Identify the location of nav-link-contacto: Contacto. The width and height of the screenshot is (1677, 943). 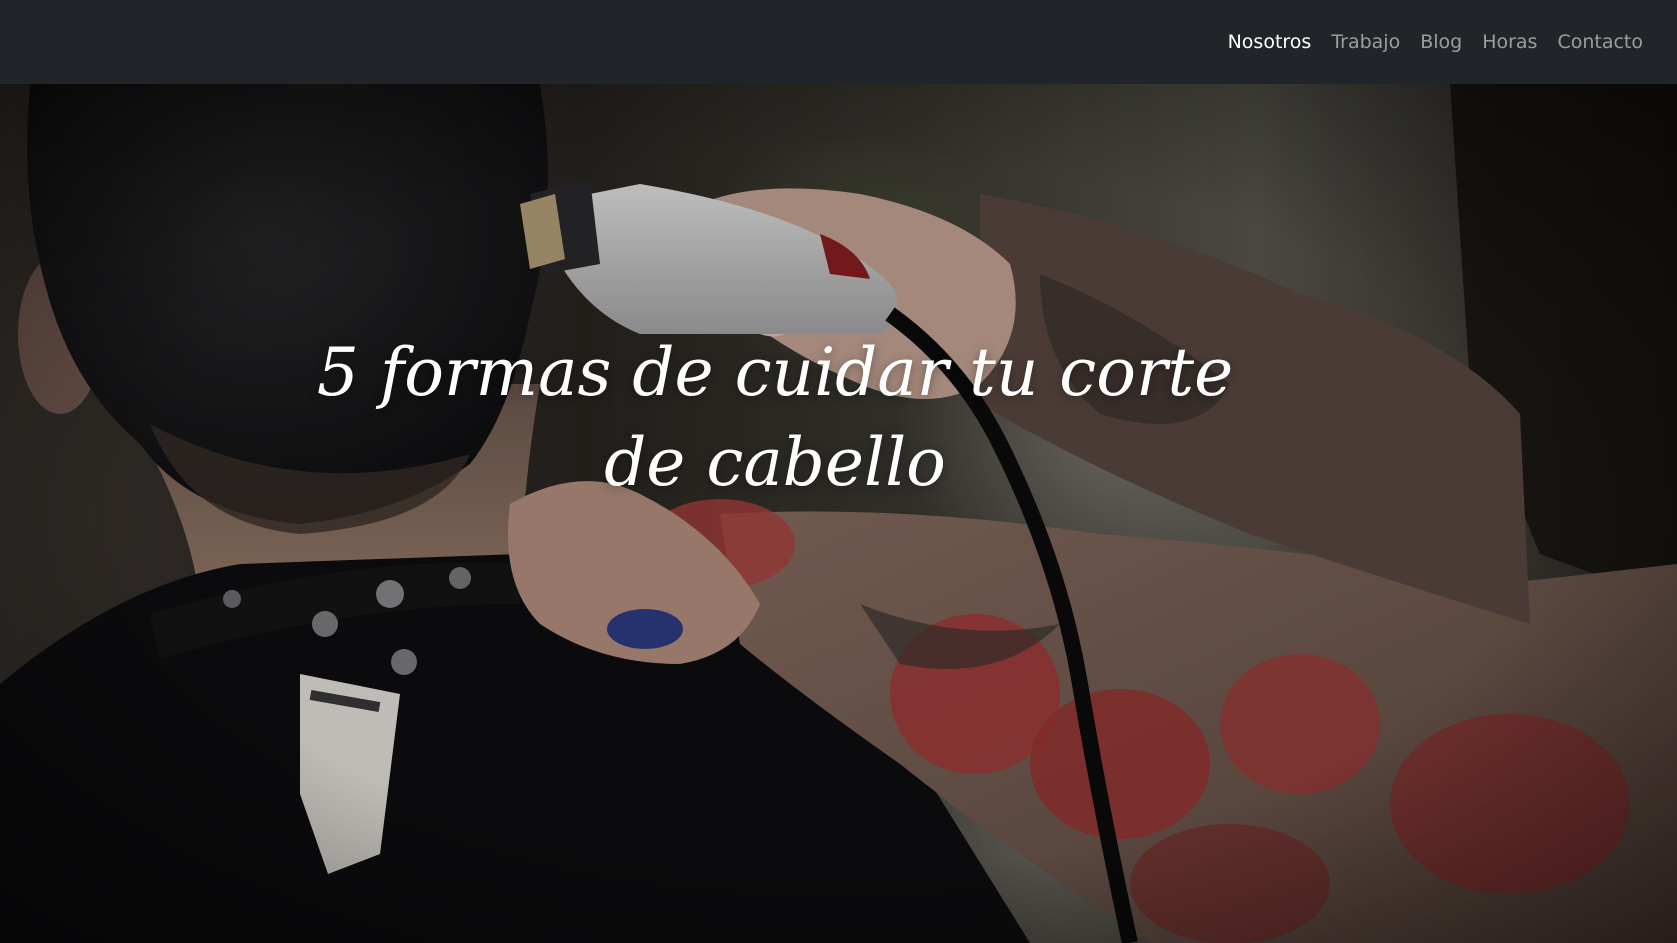
(1600, 42).